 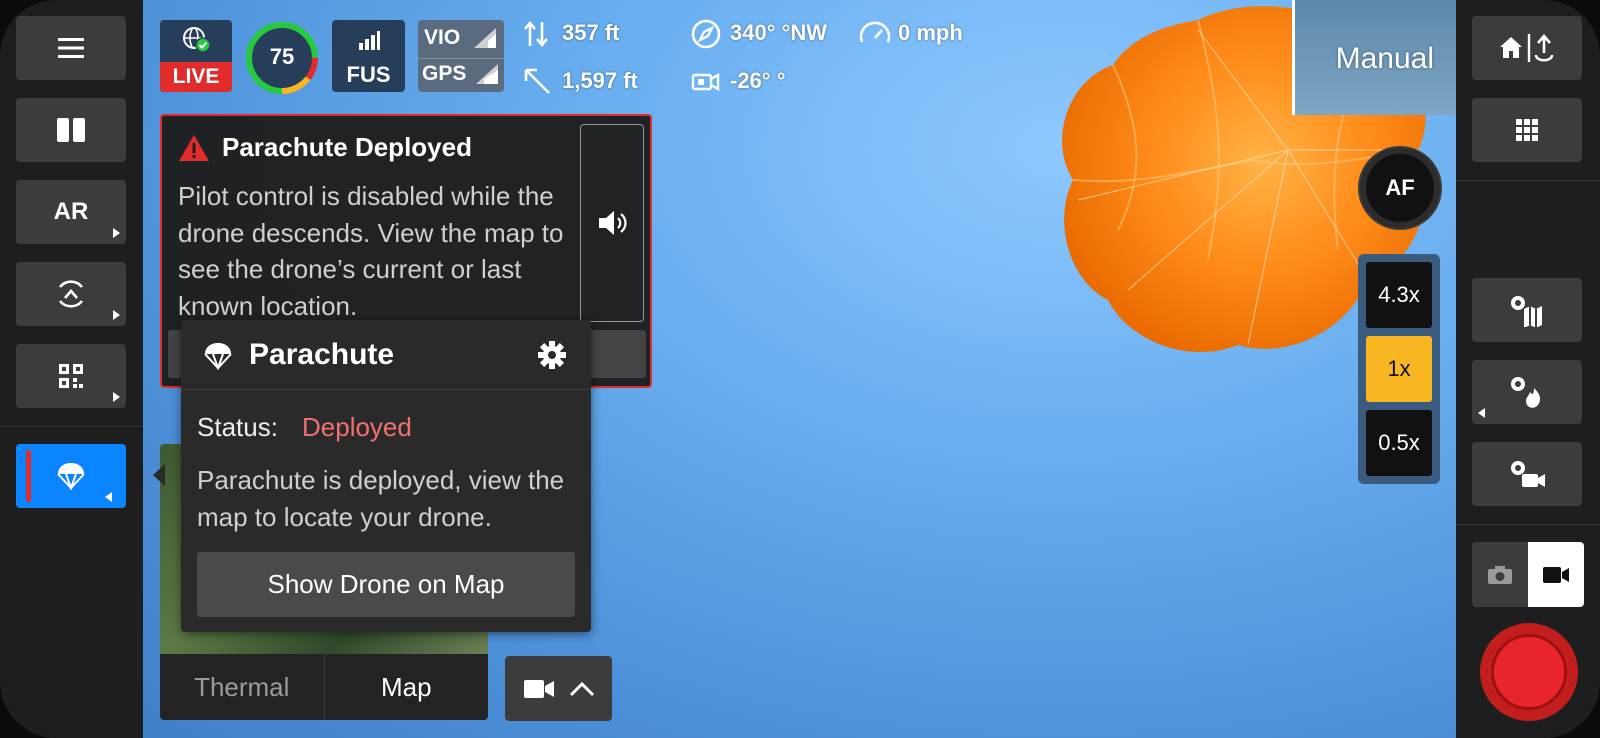 I want to click on fusion-signal-tile: FUS, so click(x=368, y=56).